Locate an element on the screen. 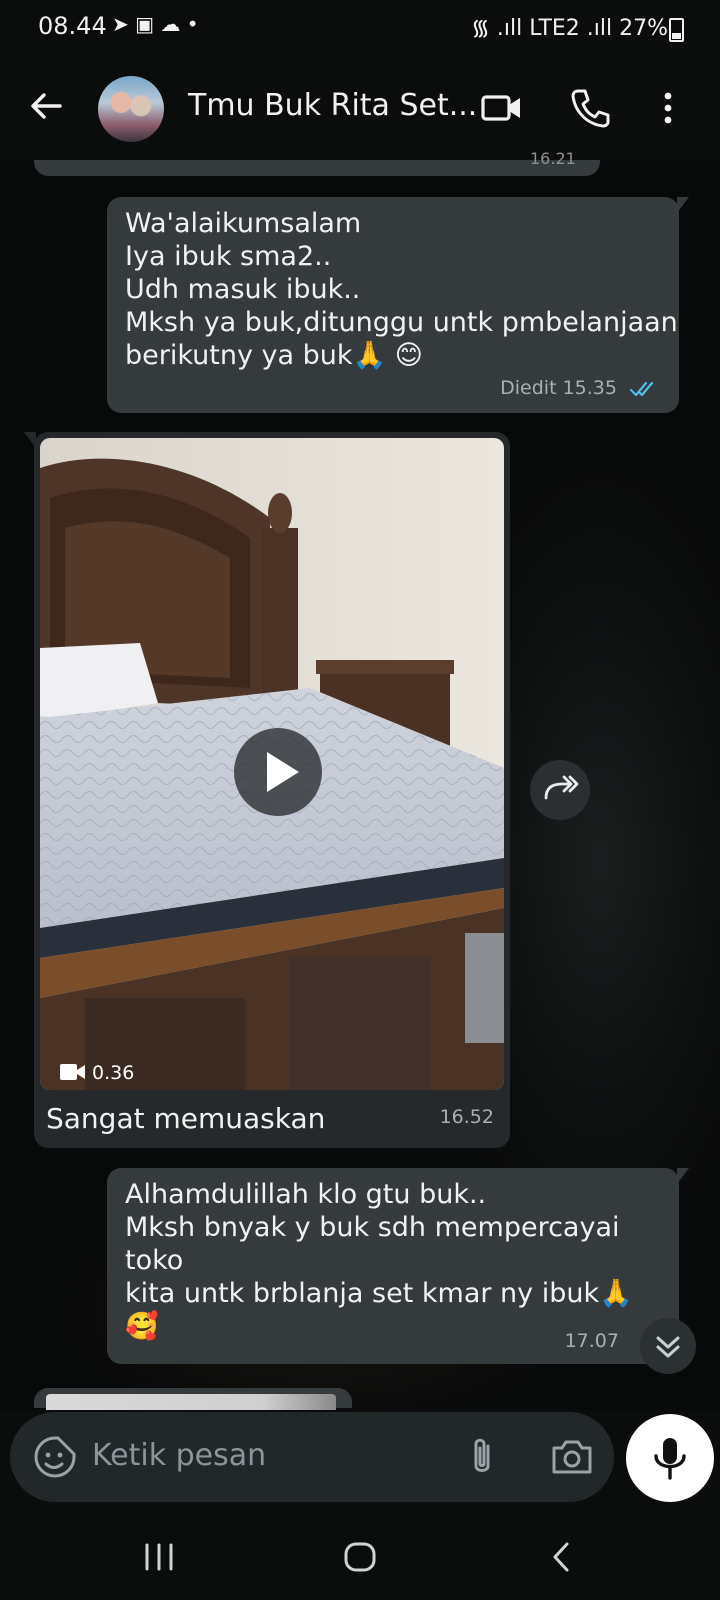  notification-icons: ➤ ▣ ☁ • is located at coordinates (155, 24).